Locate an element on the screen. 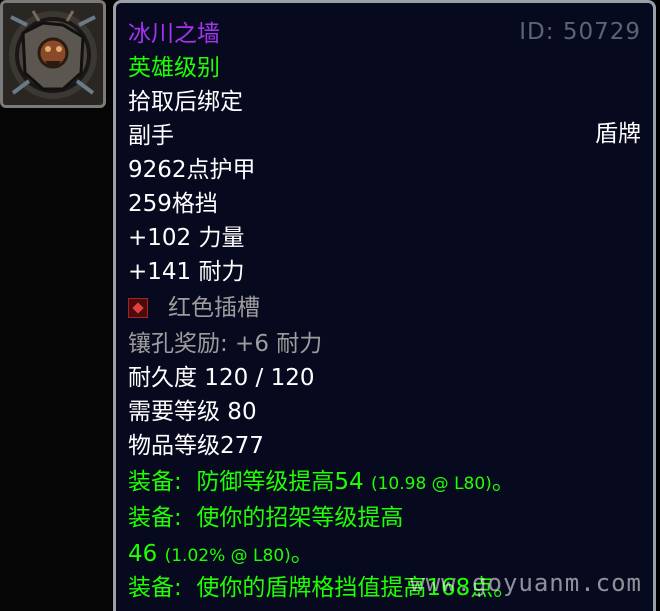  item-level: 物品等级277 is located at coordinates (196, 446).